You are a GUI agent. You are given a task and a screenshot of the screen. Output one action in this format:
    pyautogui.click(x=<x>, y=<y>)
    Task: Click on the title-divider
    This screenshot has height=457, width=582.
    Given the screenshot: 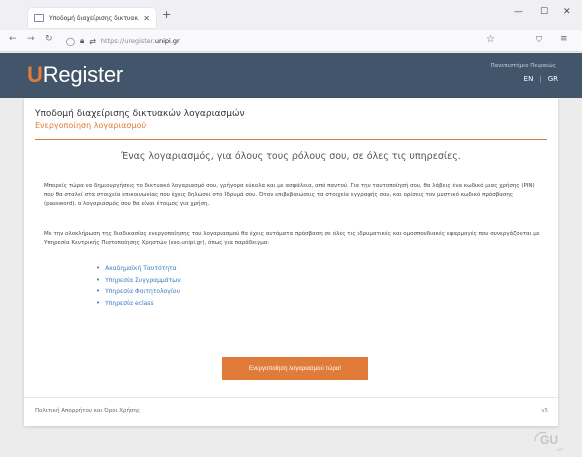 What is the action you would take?
    pyautogui.click(x=291, y=139)
    